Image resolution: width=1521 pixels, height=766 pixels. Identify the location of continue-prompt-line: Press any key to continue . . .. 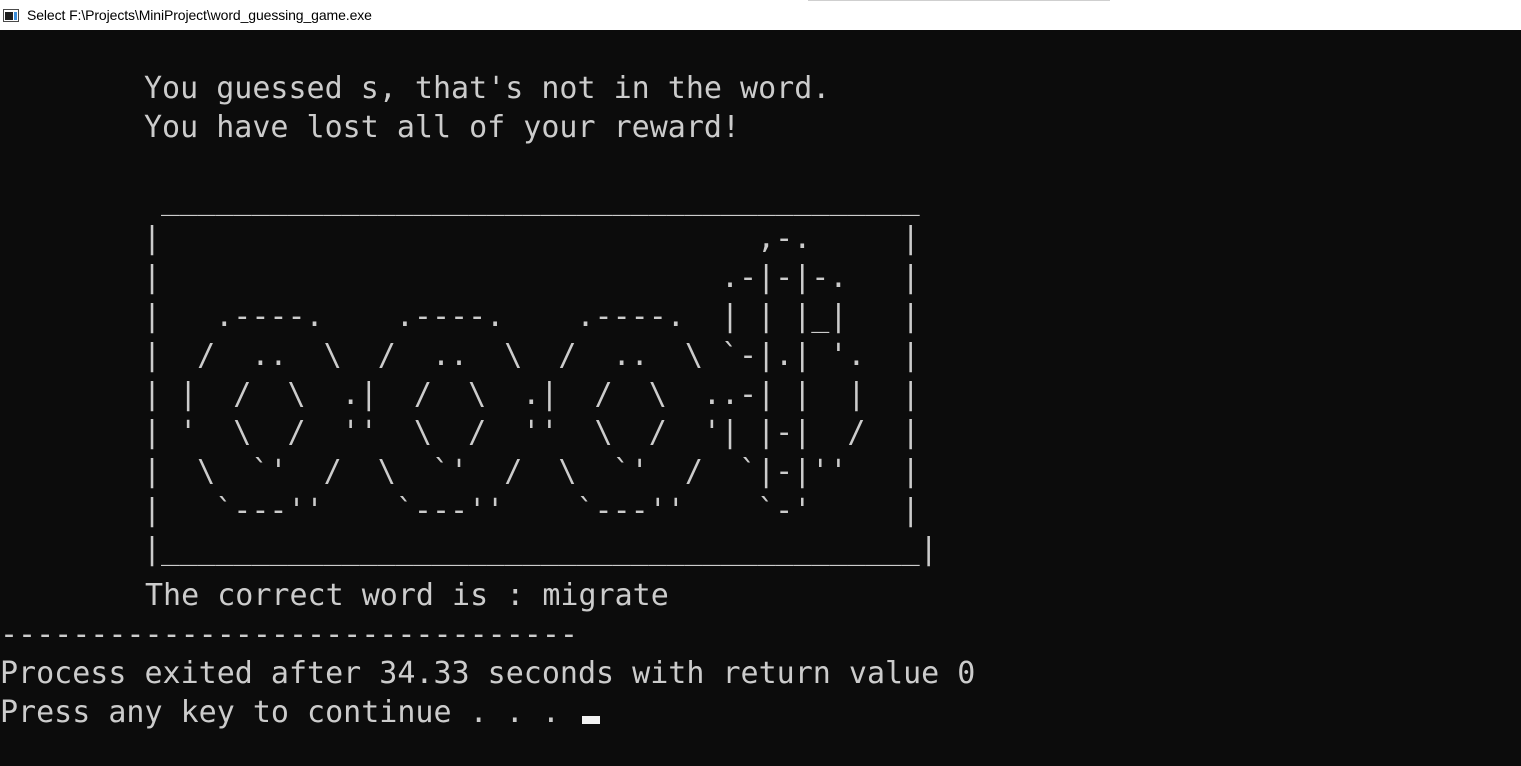
(300, 713).